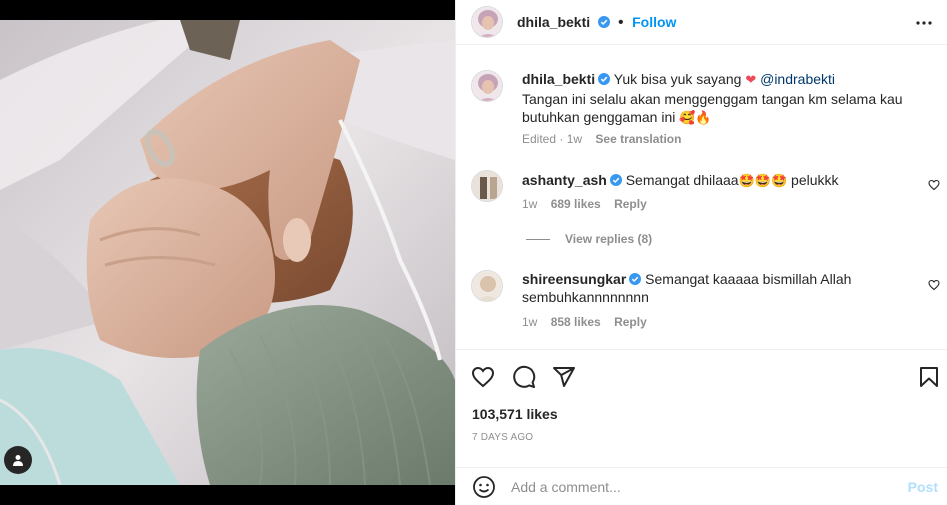 This screenshot has height=505, width=947. Describe the element at coordinates (751, 80) in the screenshot. I see `red-heart-emoji: ❤` at that location.